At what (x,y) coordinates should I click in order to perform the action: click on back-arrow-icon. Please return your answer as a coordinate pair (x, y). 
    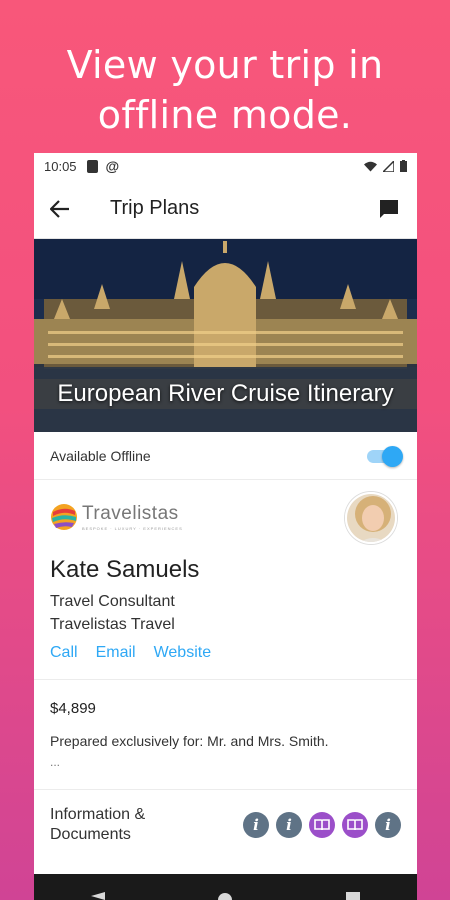
    Looking at the image, I should click on (62, 209).